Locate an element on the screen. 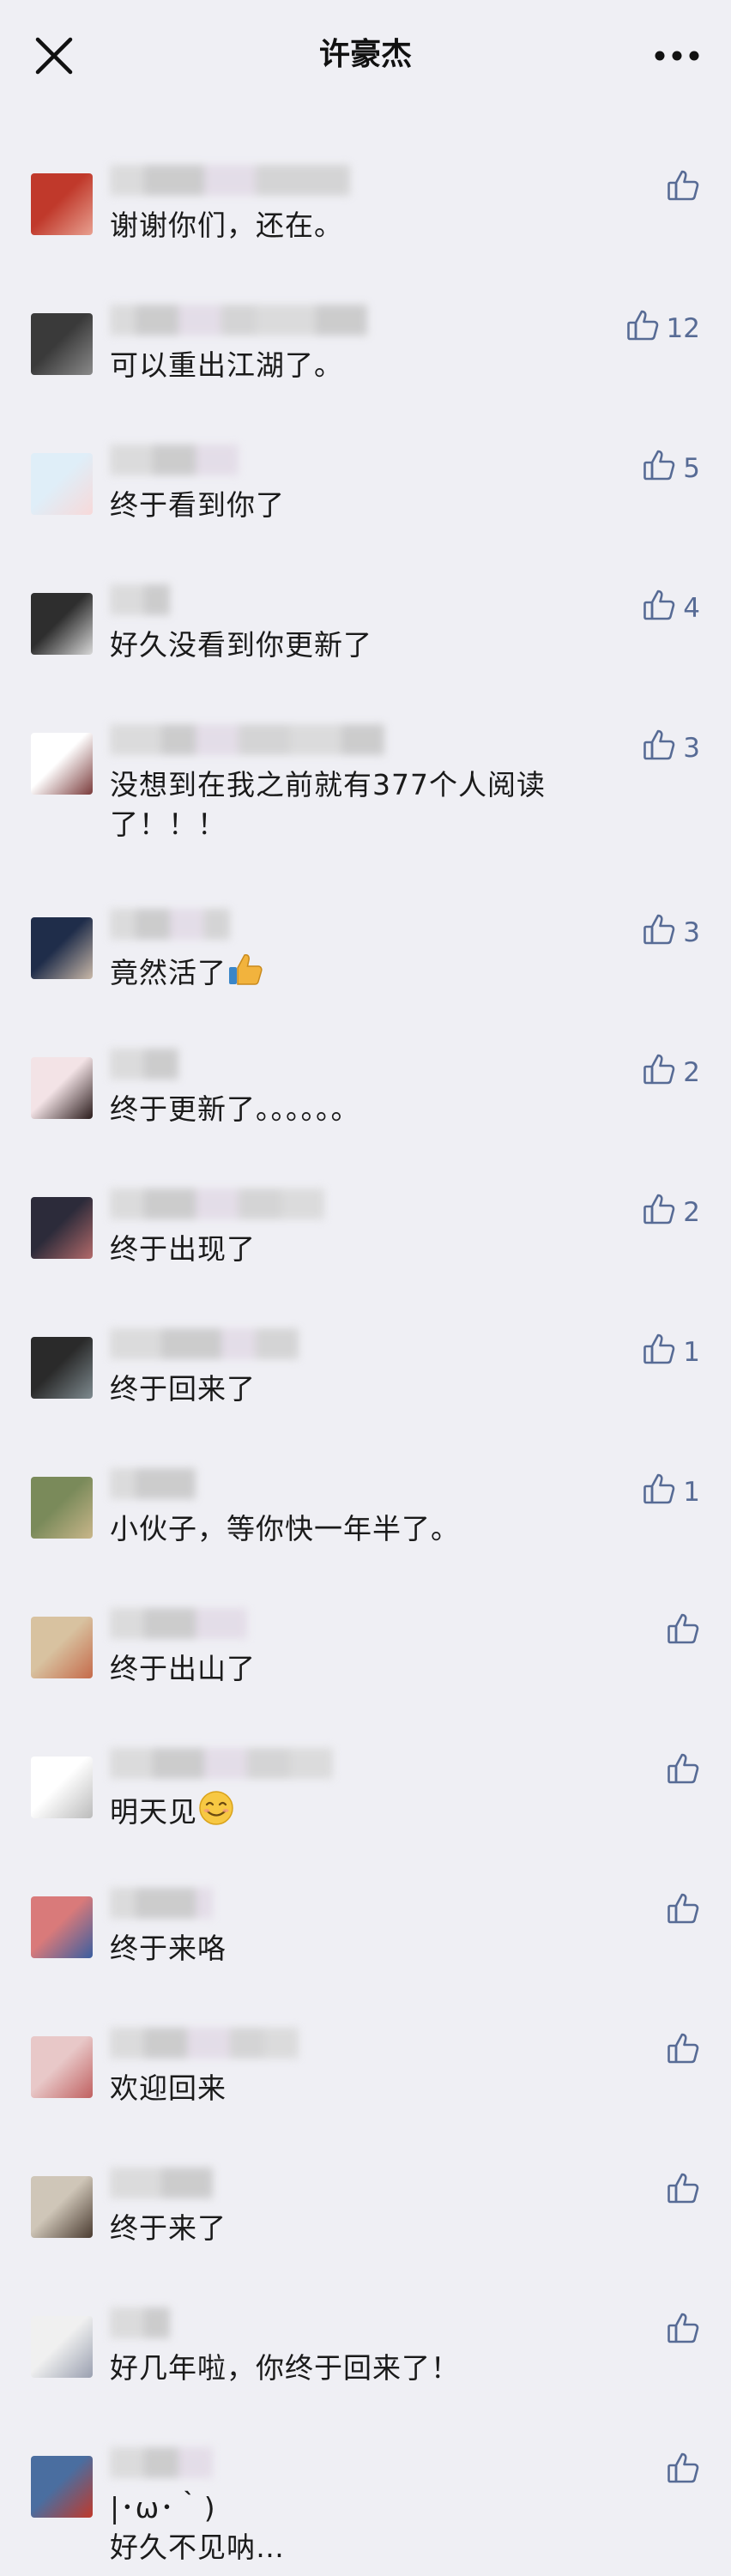  comment-text: 谢谢你们，还在。 is located at coordinates (350, 225).